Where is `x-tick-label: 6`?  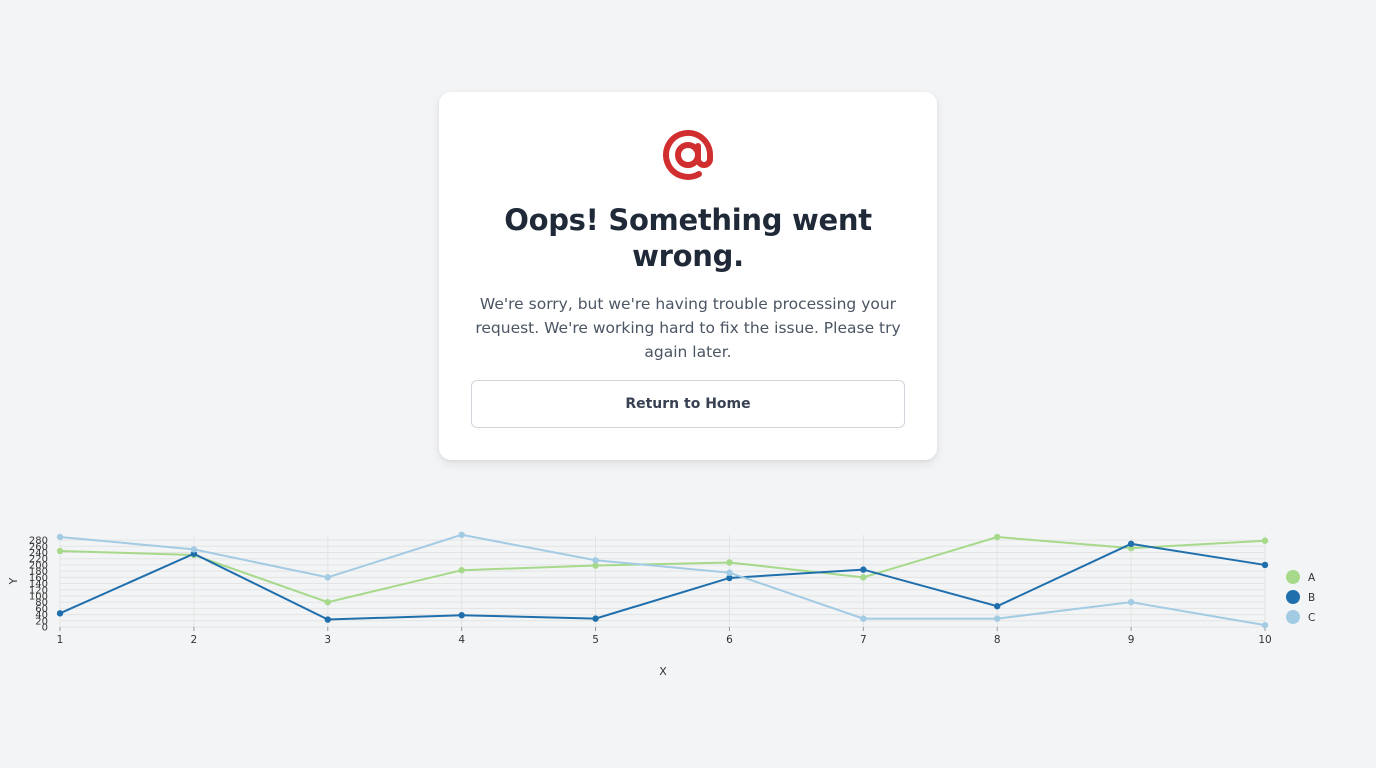
x-tick-label: 6 is located at coordinates (729, 640).